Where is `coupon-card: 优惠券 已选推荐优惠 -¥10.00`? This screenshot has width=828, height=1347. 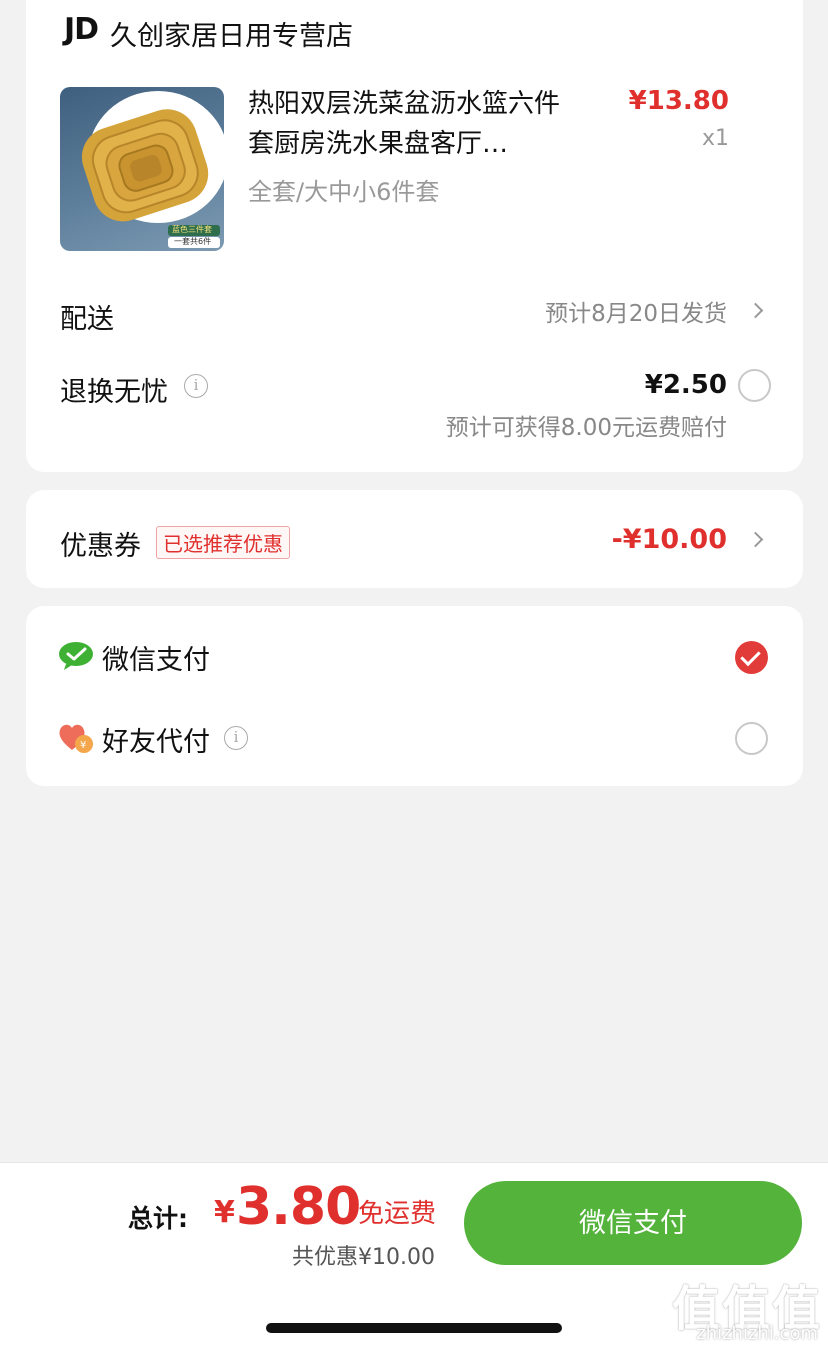 coupon-card: 优惠券 已选推荐优惠 -¥10.00 is located at coordinates (414, 539).